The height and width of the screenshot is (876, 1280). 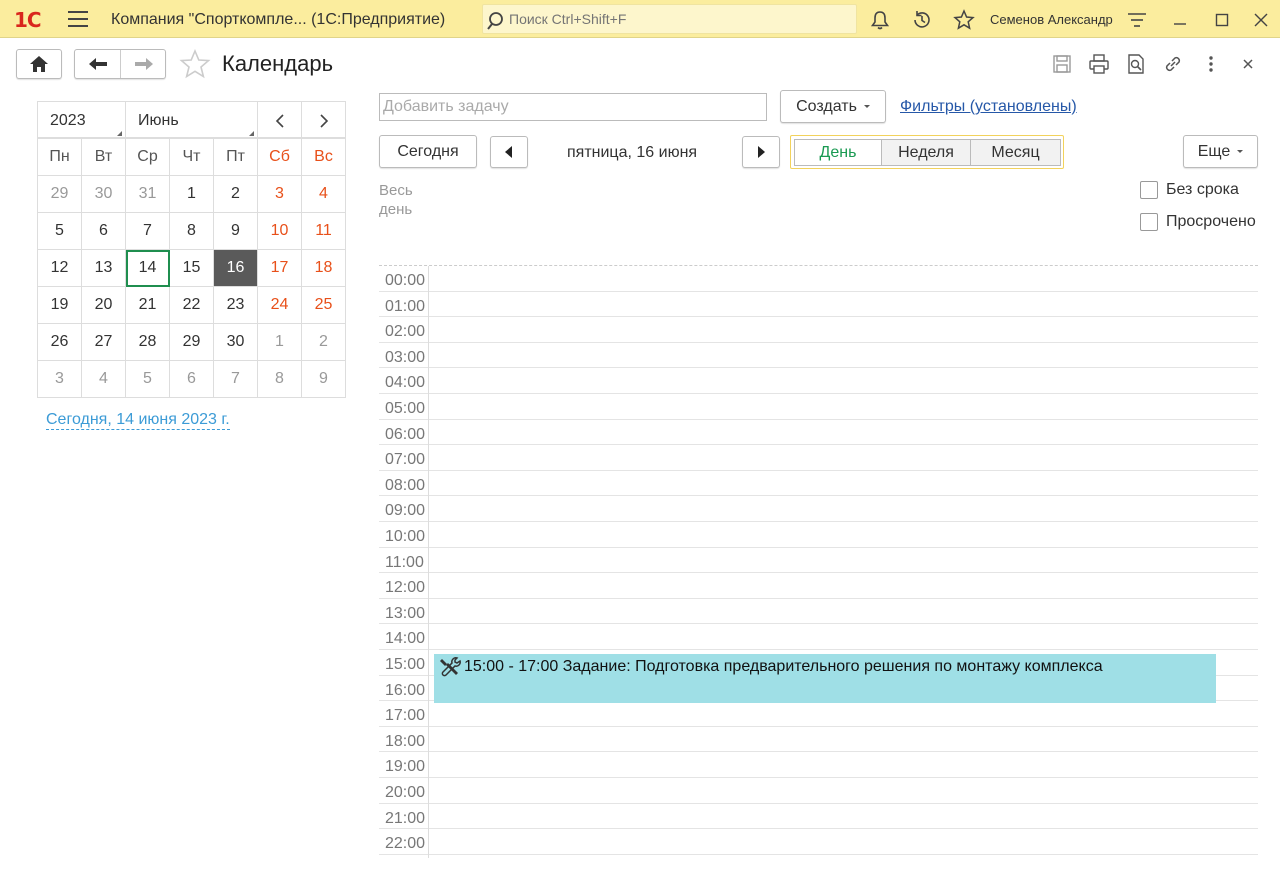 What do you see at coordinates (818, 458) in the screenshot?
I see `hour-row: 07:00` at bounding box center [818, 458].